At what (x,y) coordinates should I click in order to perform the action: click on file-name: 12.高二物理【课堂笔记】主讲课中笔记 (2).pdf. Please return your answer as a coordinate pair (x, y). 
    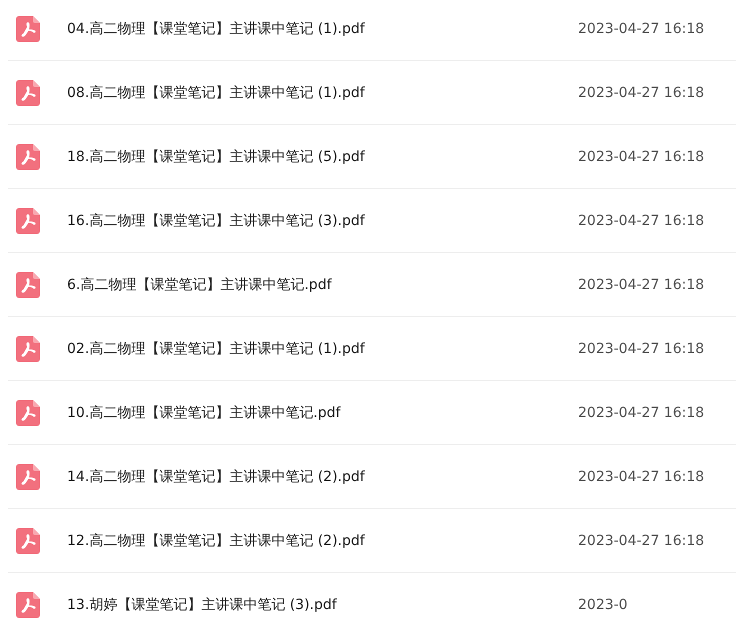
    Looking at the image, I should click on (216, 541).